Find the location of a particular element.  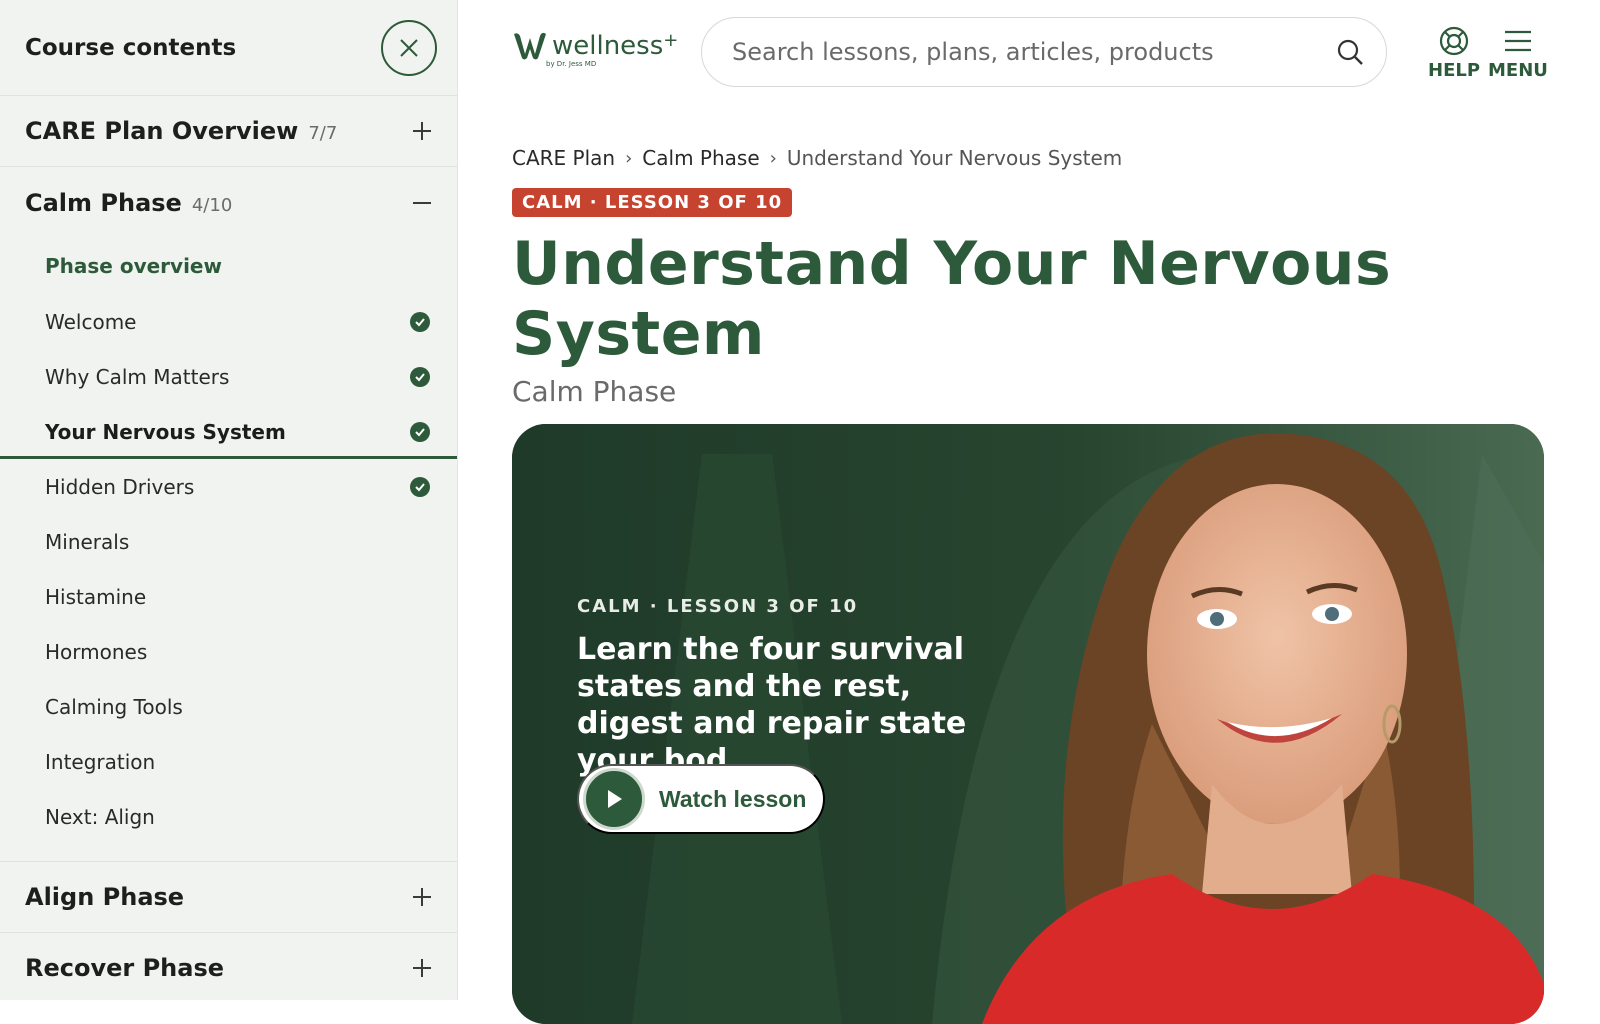

section-title: Recover Phase is located at coordinates (125, 968).